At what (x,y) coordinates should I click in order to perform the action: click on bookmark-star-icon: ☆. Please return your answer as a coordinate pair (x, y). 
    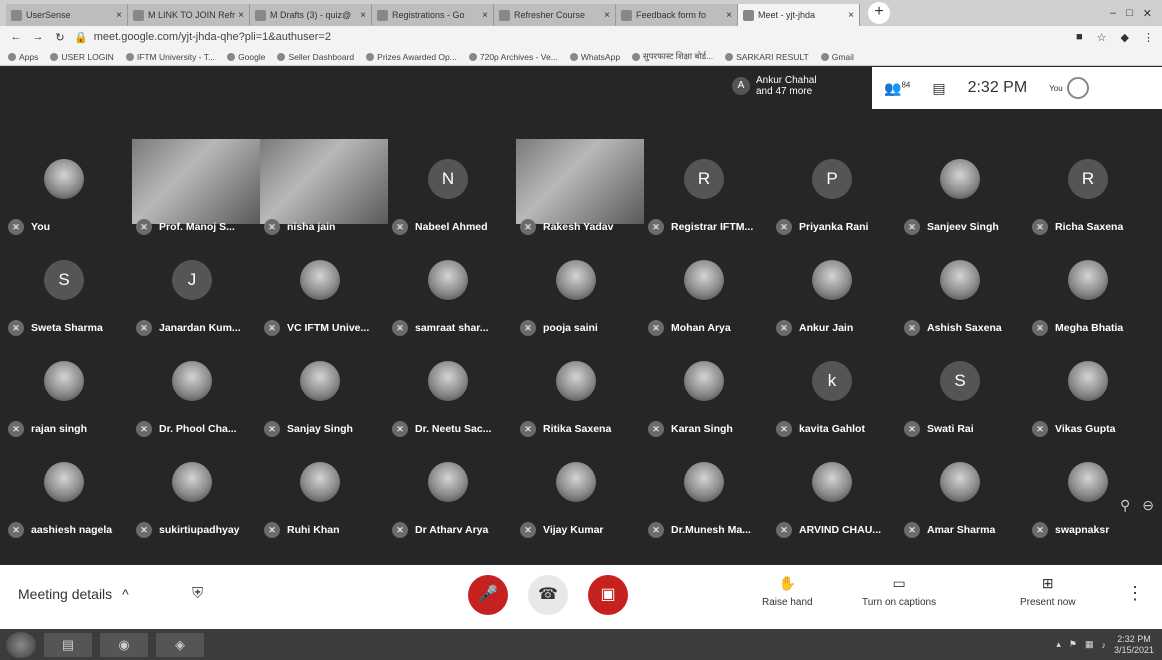
    Looking at the image, I should click on (1102, 37).